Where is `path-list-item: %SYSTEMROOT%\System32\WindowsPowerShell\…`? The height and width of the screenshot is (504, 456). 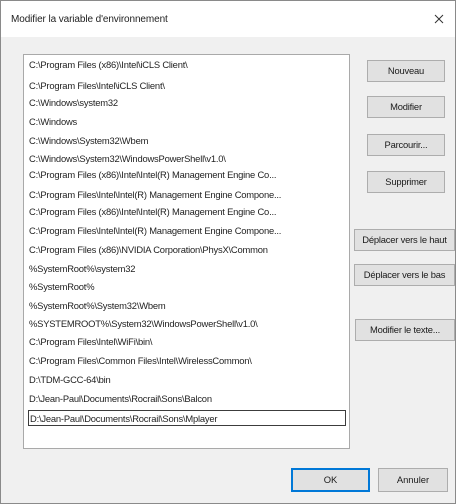
path-list-item: %SYSTEMROOT%\System32\WindowsPowerShell\… is located at coordinates (188, 324).